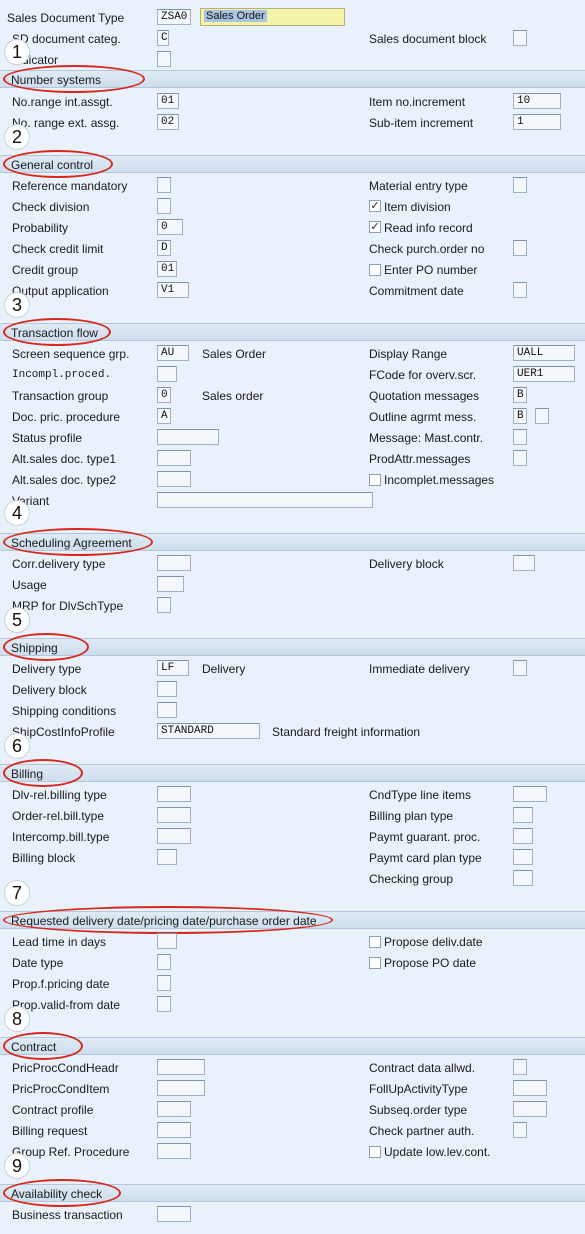  Describe the element at coordinates (375, 1152) in the screenshot. I see `update-low-checkbox` at that location.